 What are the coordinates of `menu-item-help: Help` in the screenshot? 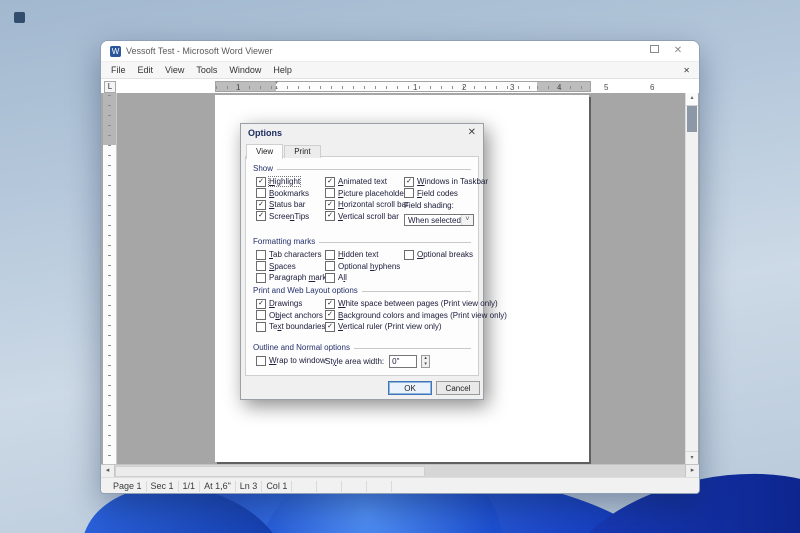 It's located at (282, 70).